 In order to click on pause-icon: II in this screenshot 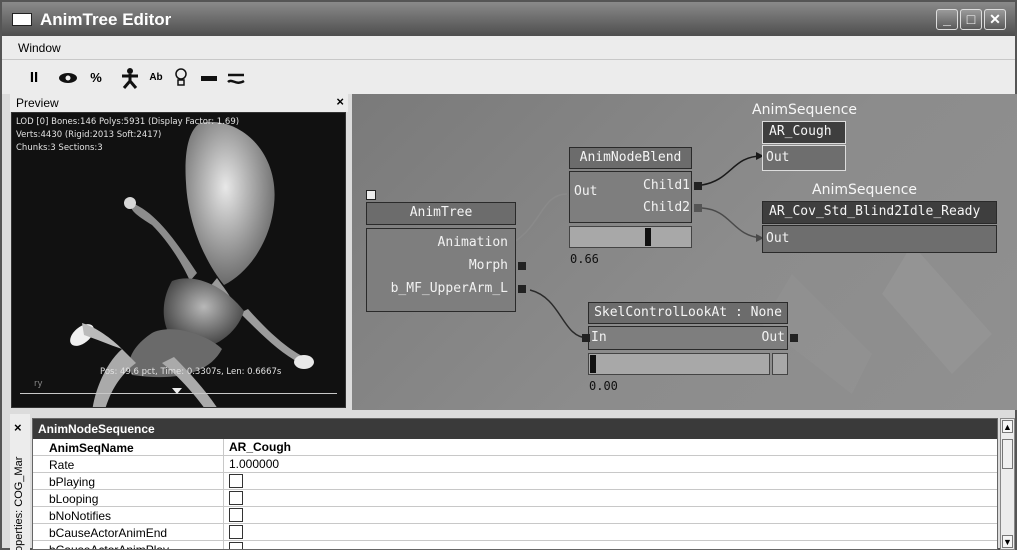, I will do `click(34, 78)`.